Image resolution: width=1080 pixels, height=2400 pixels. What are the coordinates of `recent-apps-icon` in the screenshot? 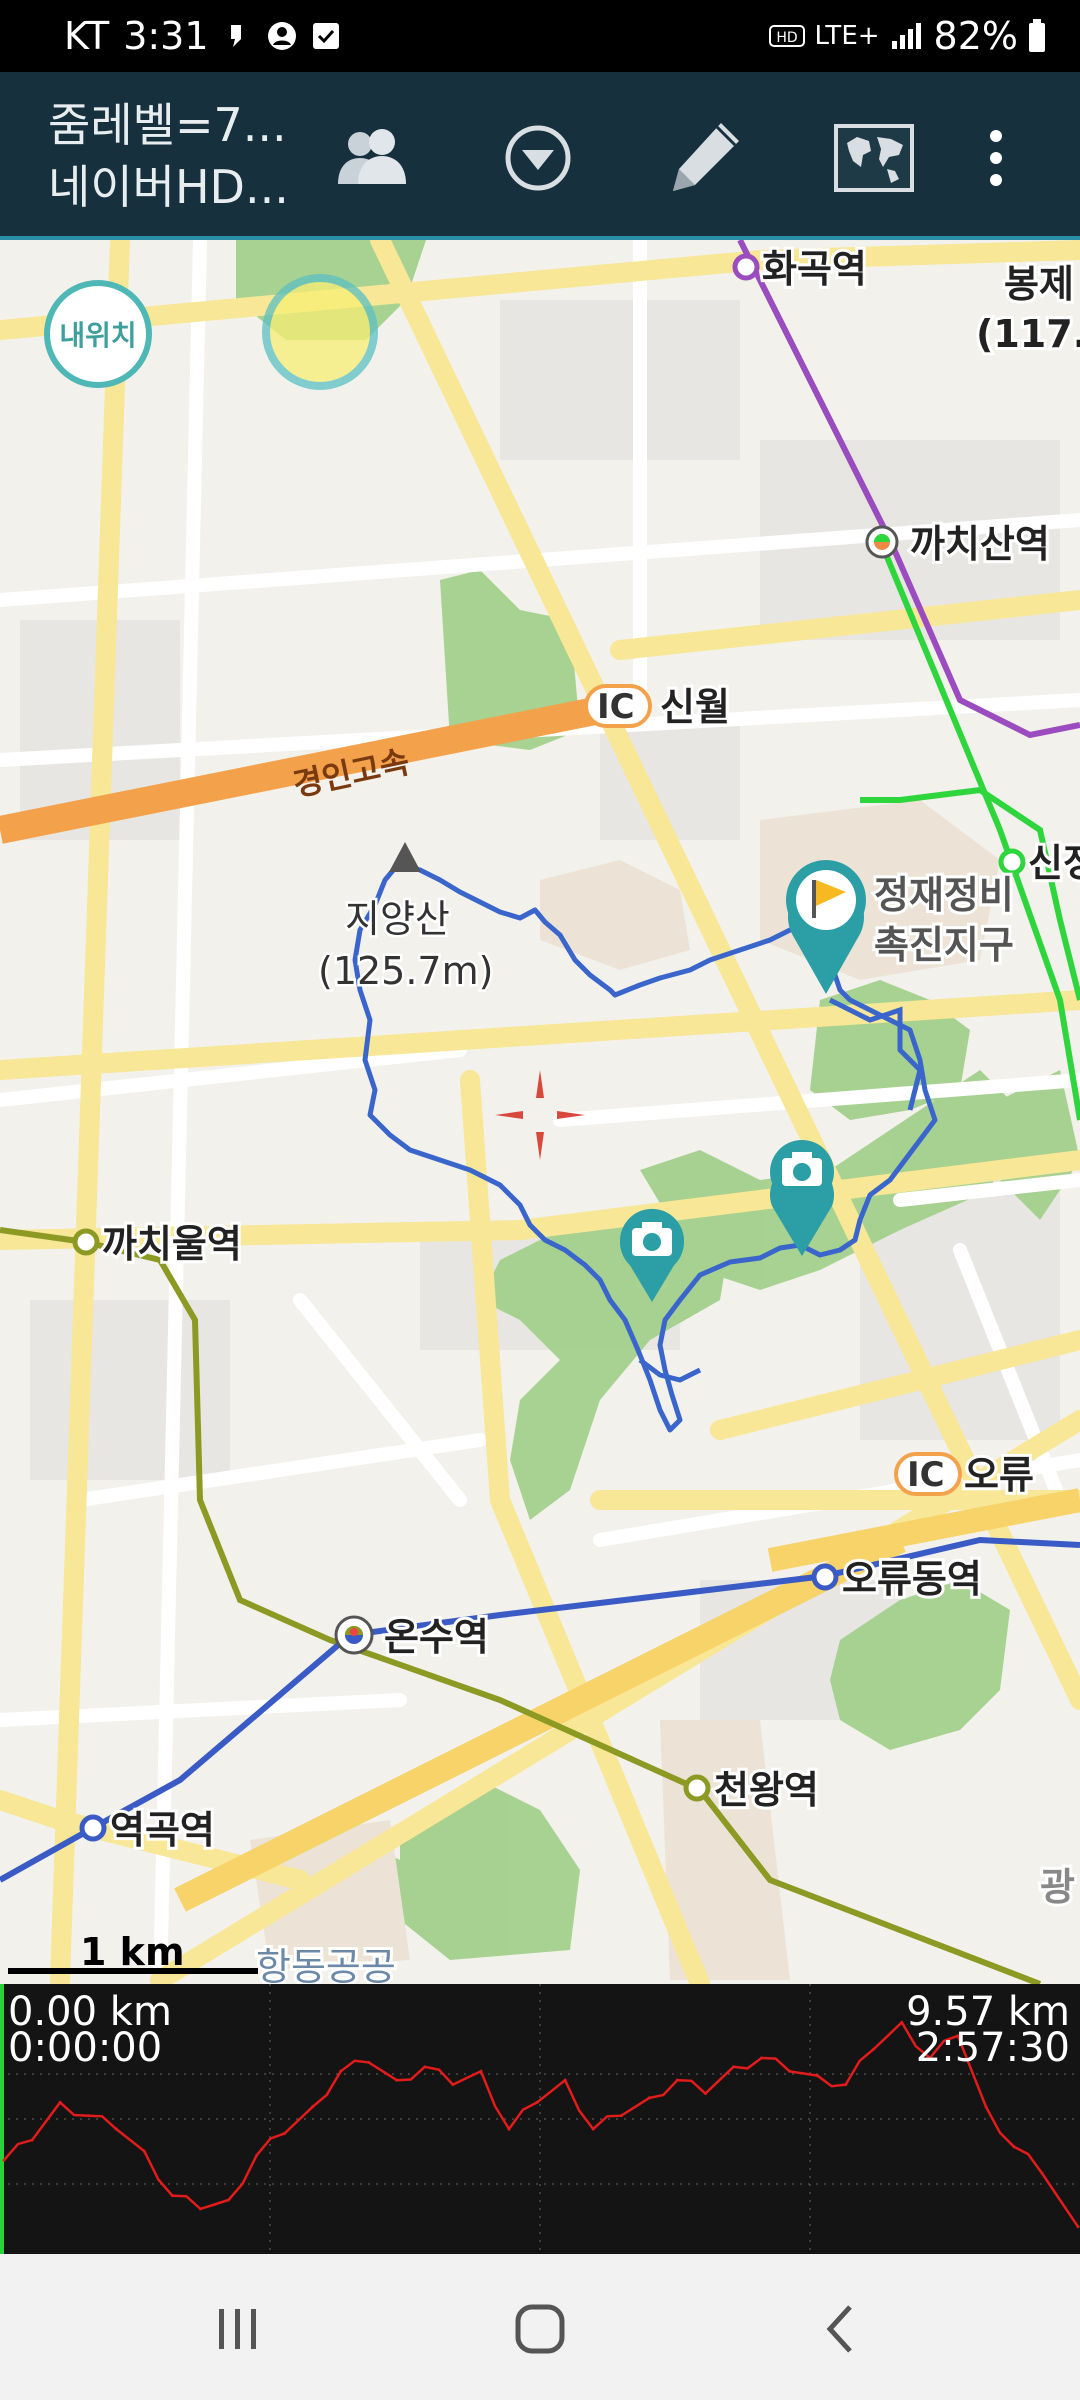 It's located at (237, 2329).